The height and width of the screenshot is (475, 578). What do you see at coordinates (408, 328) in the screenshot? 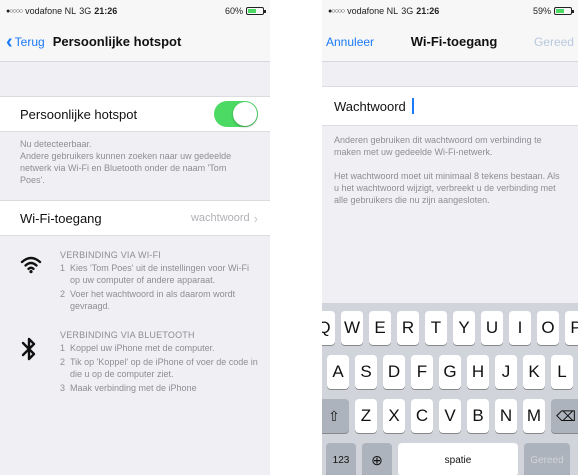
I see `key-r: R` at bounding box center [408, 328].